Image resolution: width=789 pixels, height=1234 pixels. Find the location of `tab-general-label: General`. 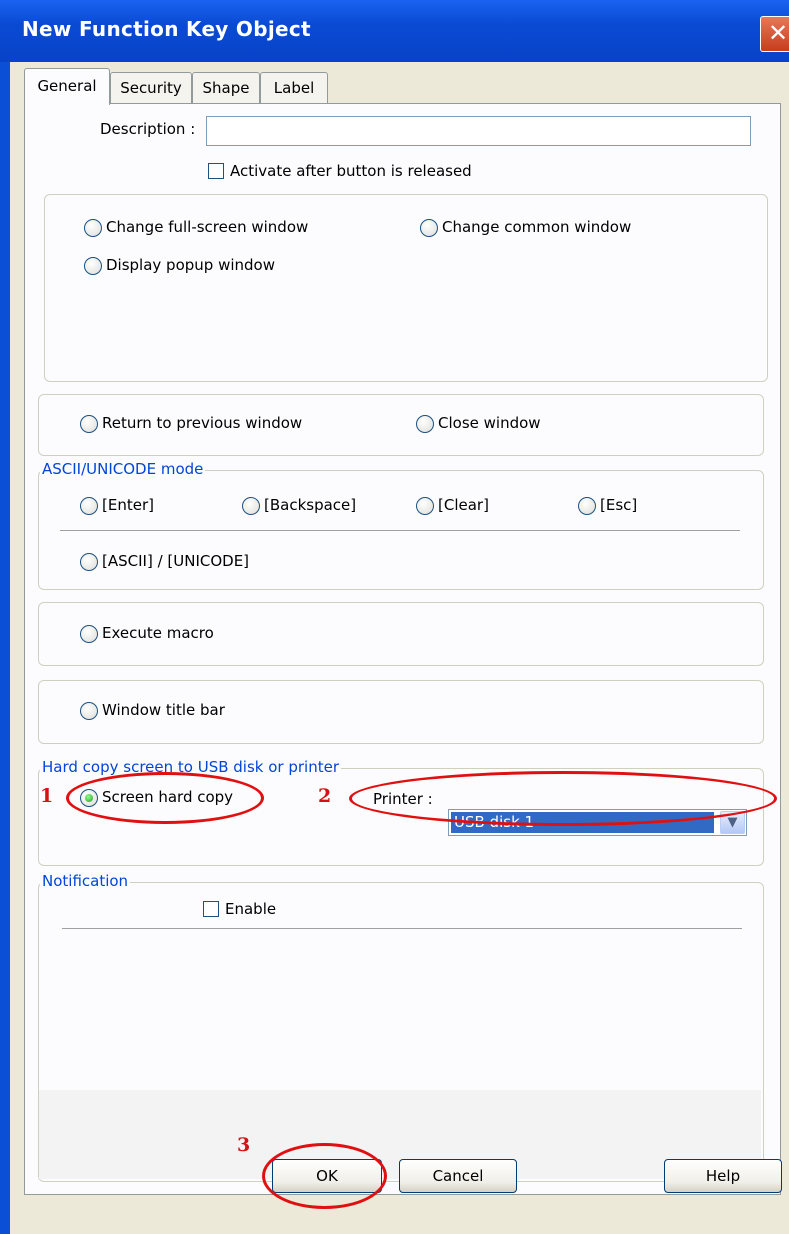

tab-general-label: General is located at coordinates (67, 86).